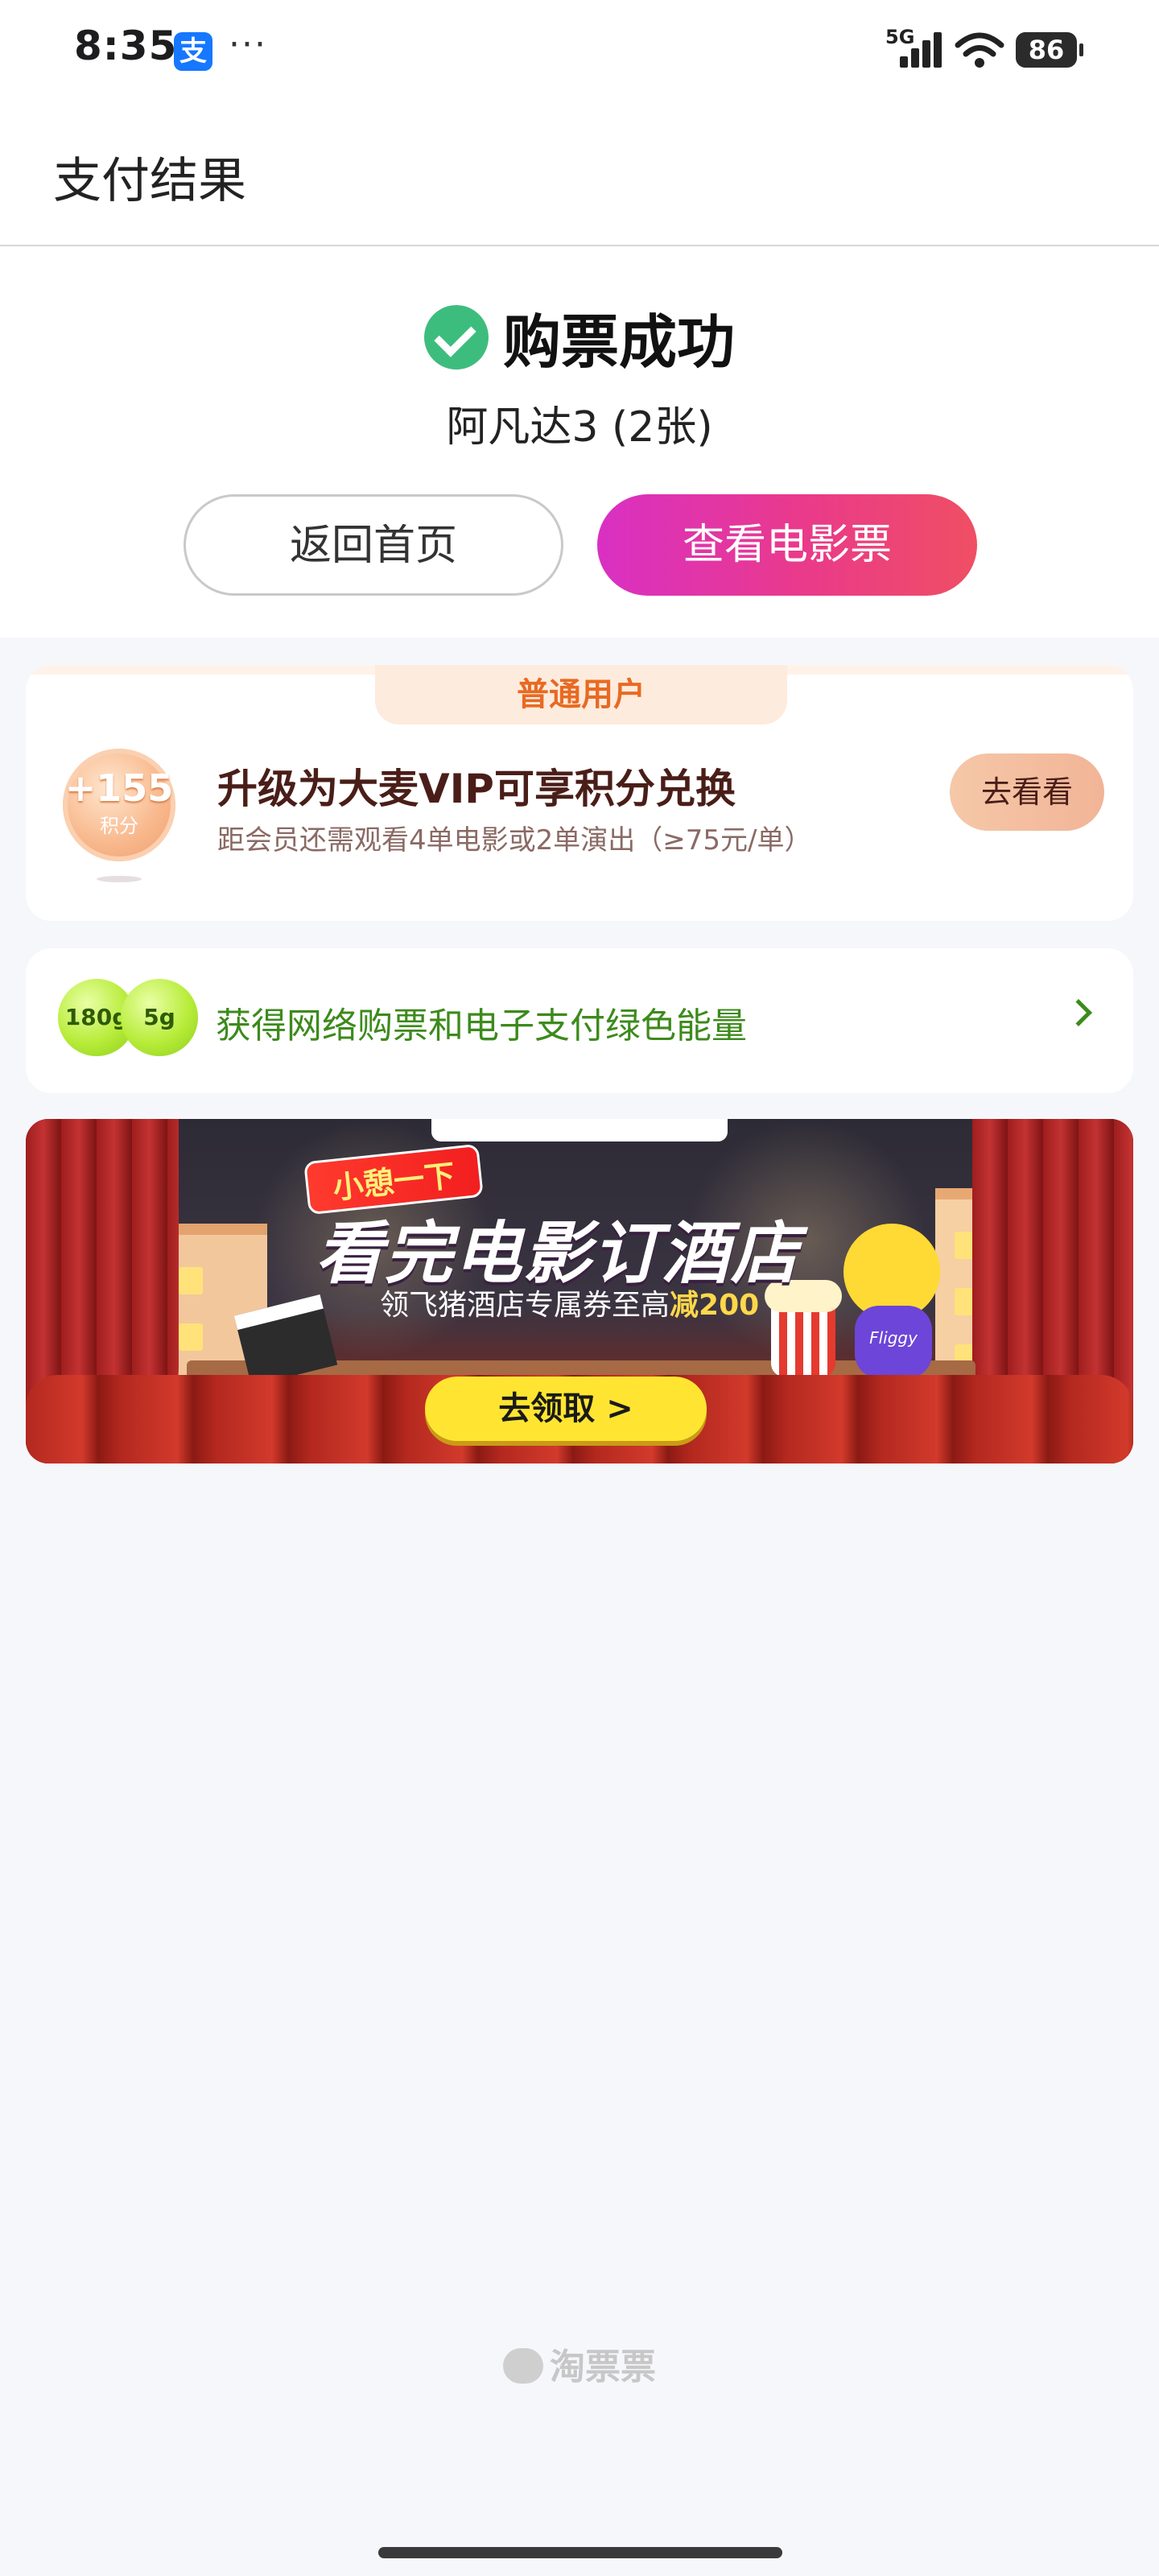 This screenshot has height=2576, width=1159. What do you see at coordinates (119, 826) in the screenshot?
I see `points-unit: 积分` at bounding box center [119, 826].